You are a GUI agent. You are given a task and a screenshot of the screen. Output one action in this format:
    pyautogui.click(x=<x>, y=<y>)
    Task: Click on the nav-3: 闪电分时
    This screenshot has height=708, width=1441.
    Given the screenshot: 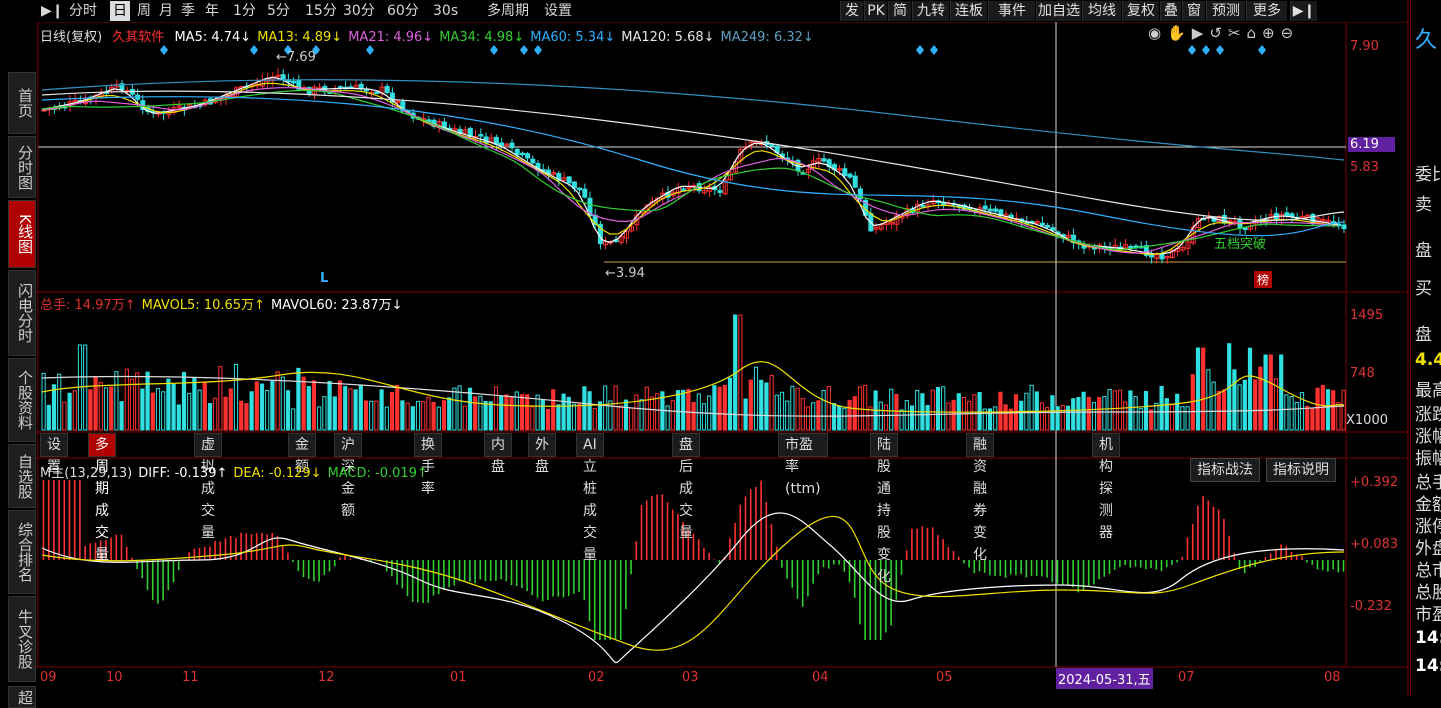 What is the action you would take?
    pyautogui.click(x=22, y=313)
    